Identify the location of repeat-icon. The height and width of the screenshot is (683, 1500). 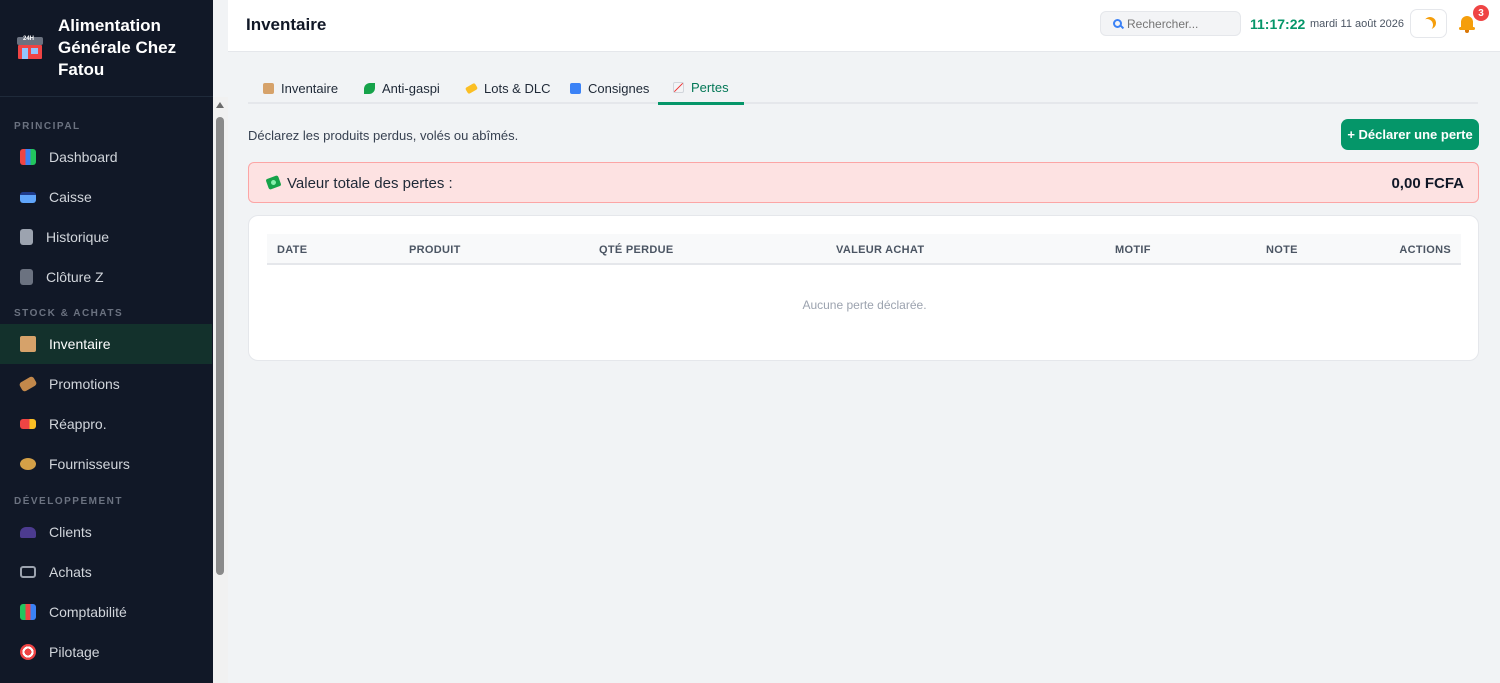
(575, 88).